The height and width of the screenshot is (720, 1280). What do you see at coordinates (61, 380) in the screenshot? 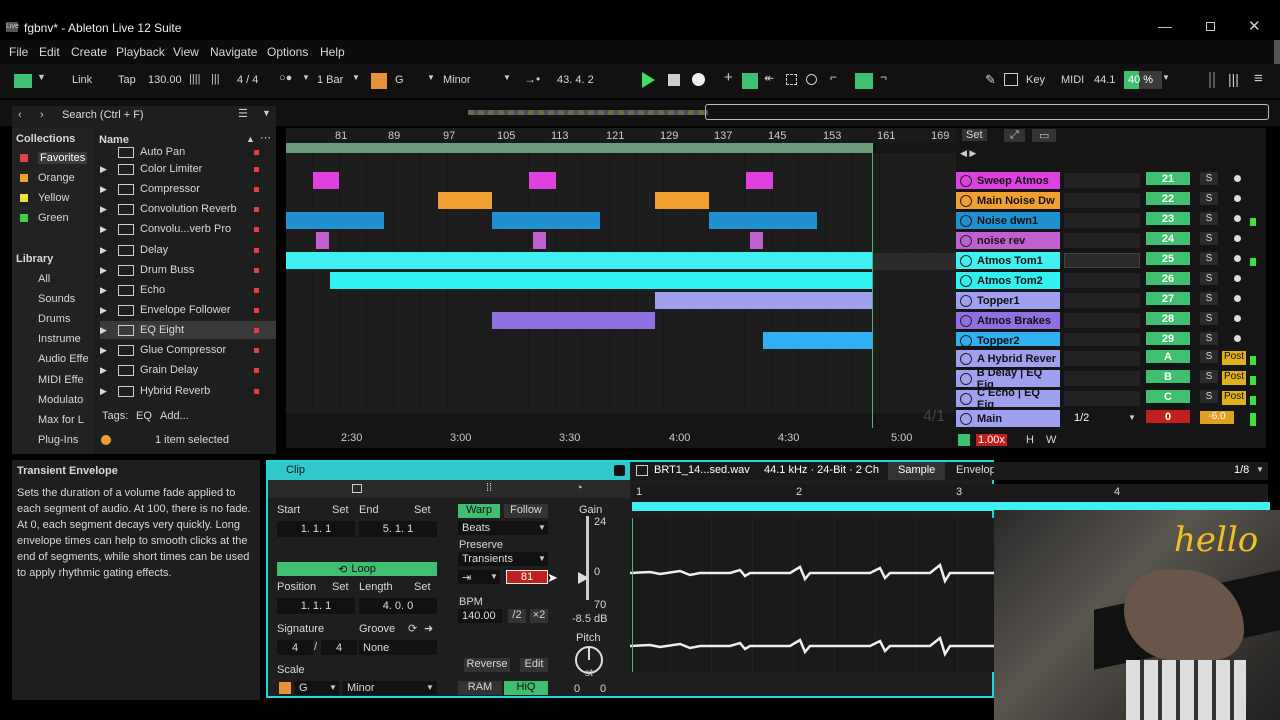
I see `library-midi-effects: MIDI Effe` at bounding box center [61, 380].